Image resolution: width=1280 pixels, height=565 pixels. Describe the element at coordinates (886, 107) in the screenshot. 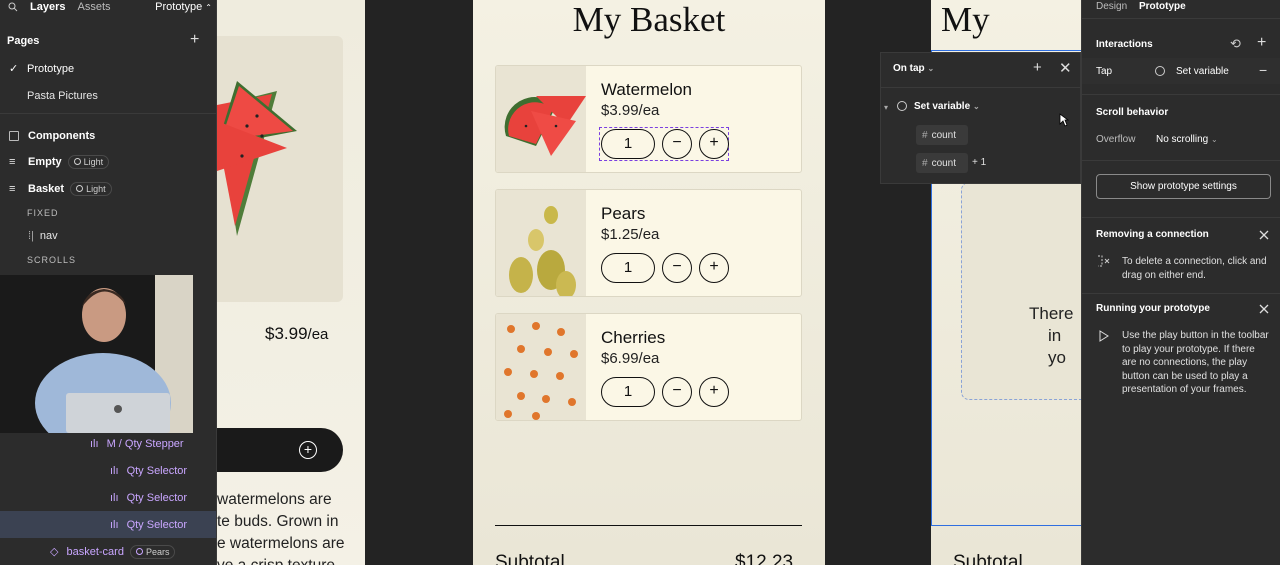

I see `expand-arrow-icon: ▾` at that location.